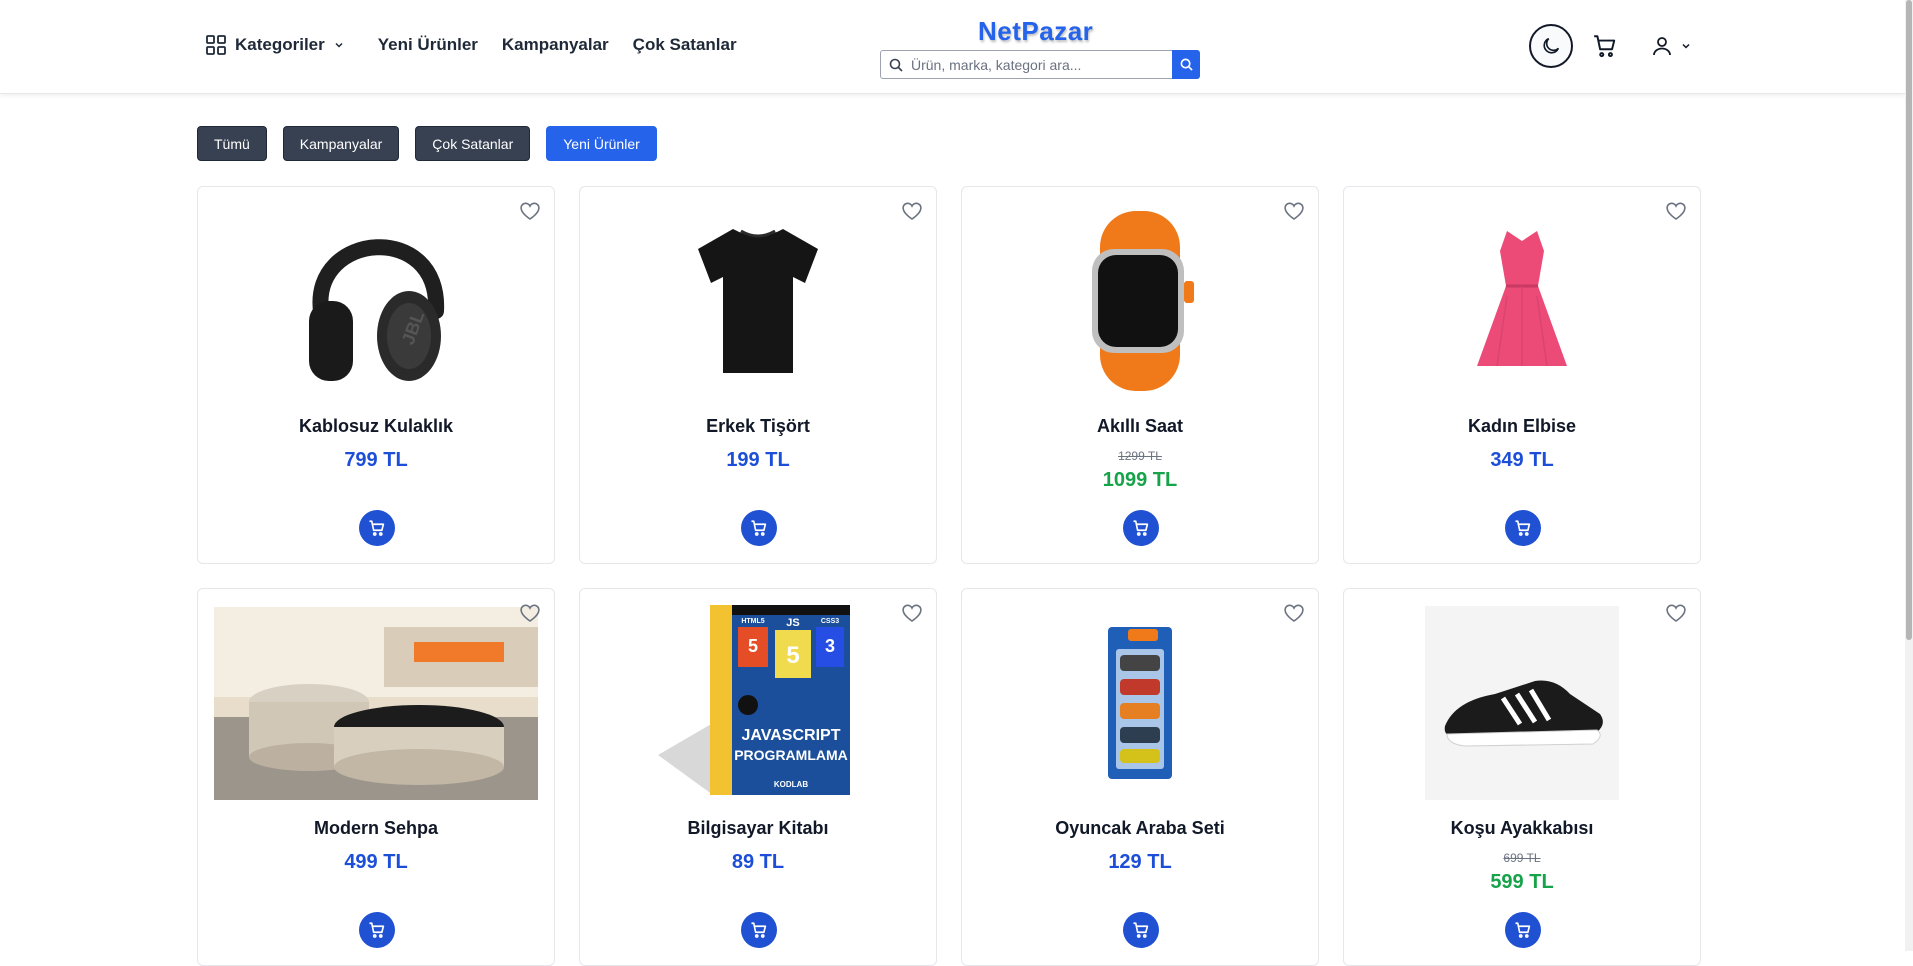 The image size is (1913, 966). Describe the element at coordinates (791, 755) in the screenshot. I see `book-title-line2: PROGRAMLAMA` at that location.